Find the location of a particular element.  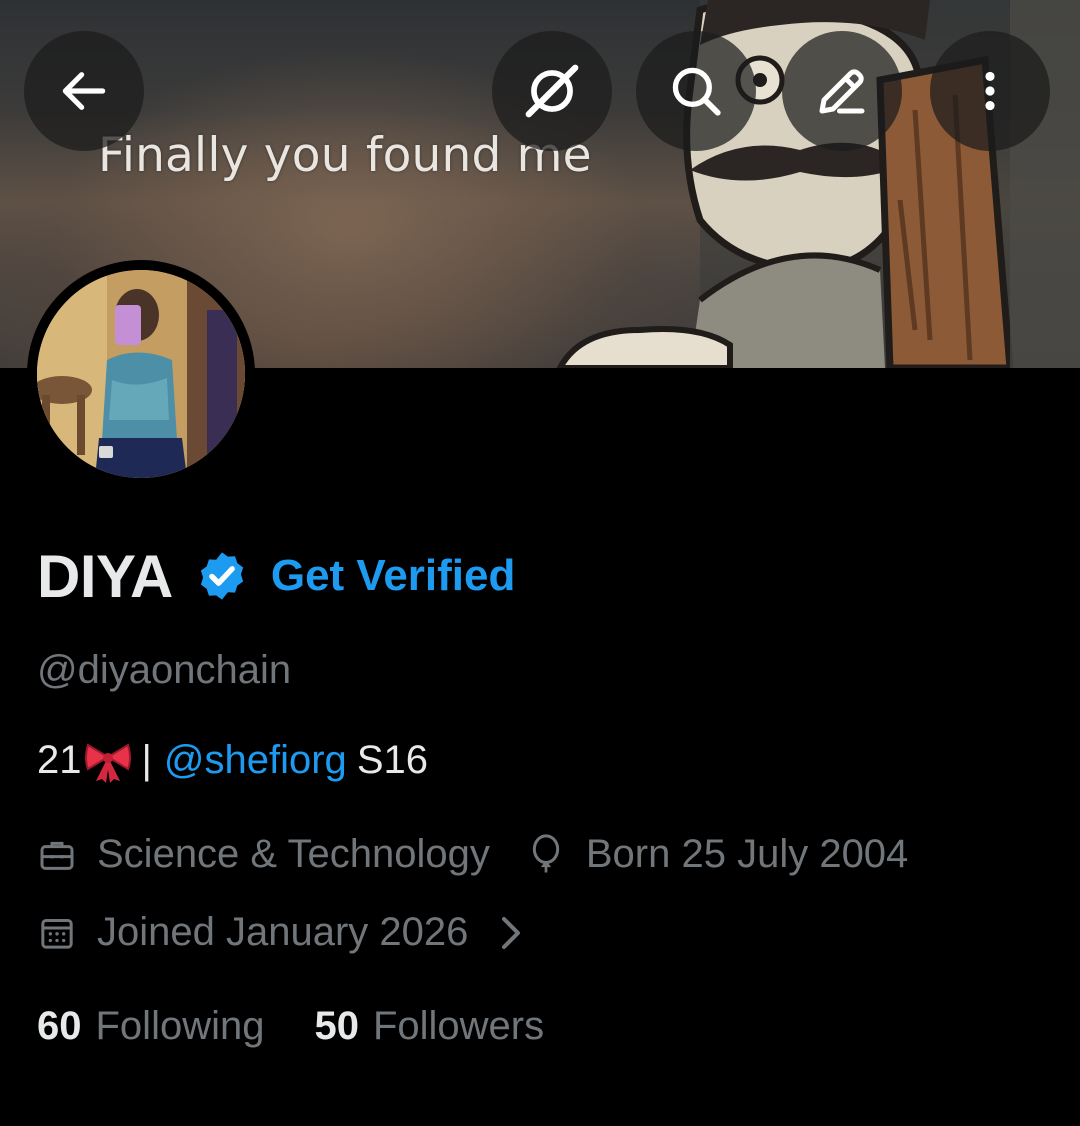

verified-badge-icon is located at coordinates (222, 576).